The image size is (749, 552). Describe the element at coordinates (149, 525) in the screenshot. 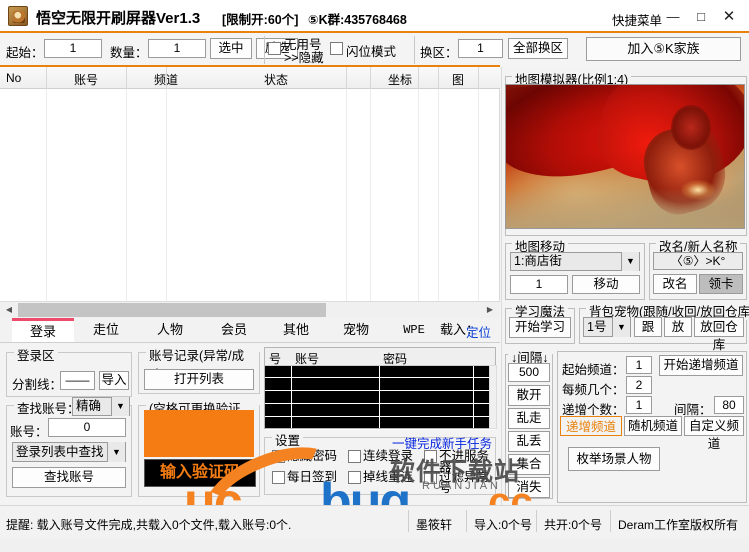

I see `status-tip: 提醒: 载入账号文件完成,共载入0个文件,载入账号:0个.` at that location.